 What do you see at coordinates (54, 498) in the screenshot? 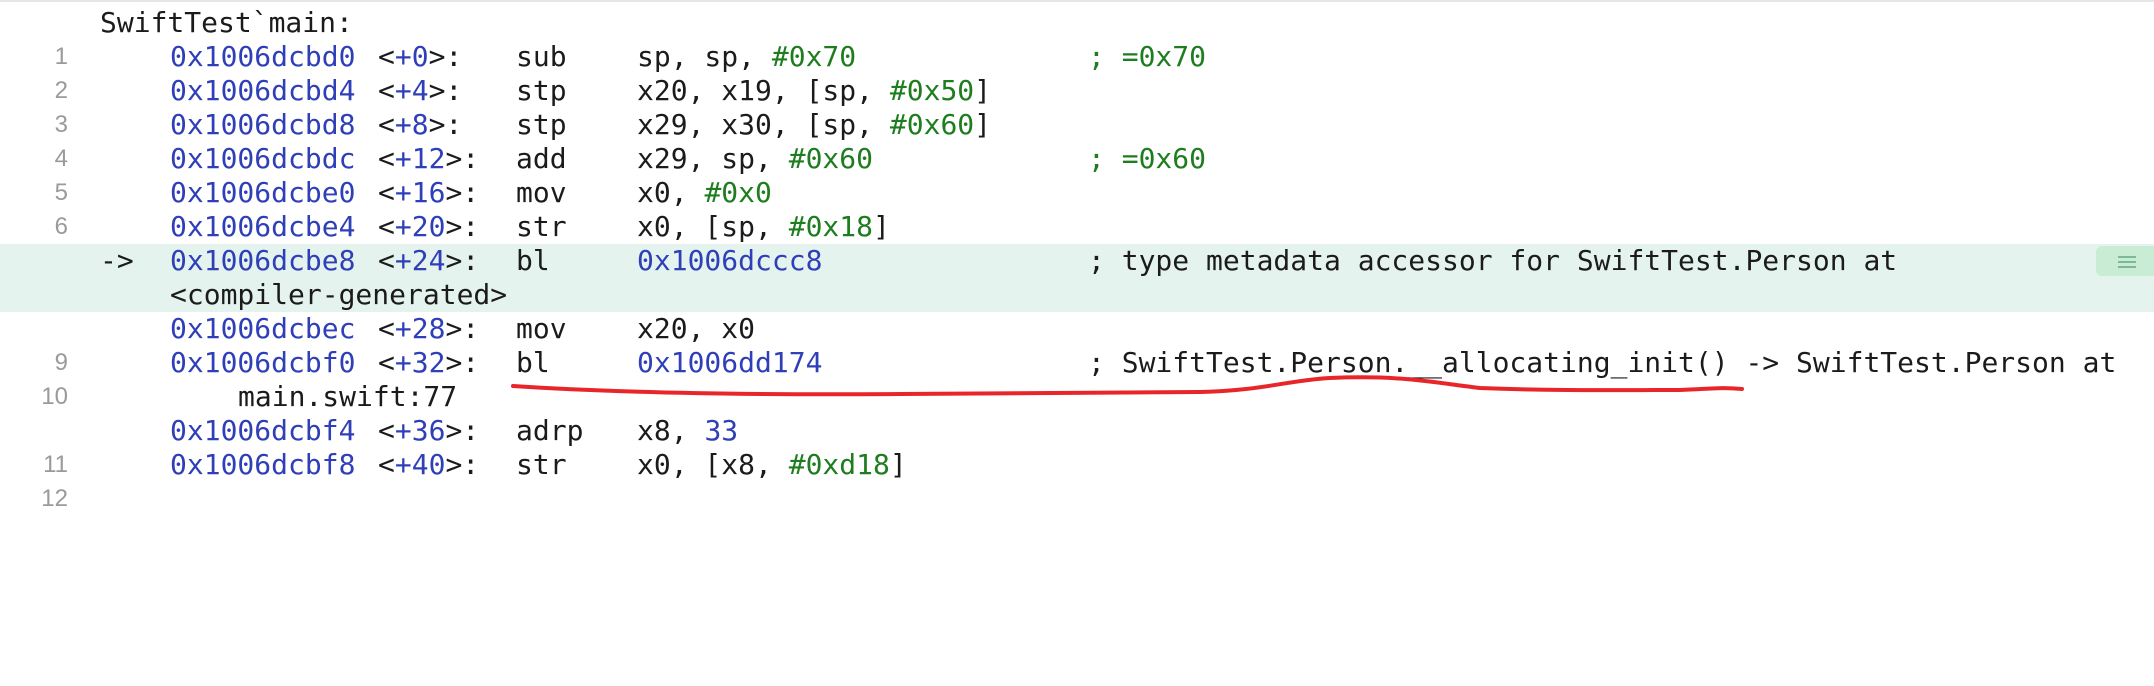
I see `line-number: 12` at bounding box center [54, 498].